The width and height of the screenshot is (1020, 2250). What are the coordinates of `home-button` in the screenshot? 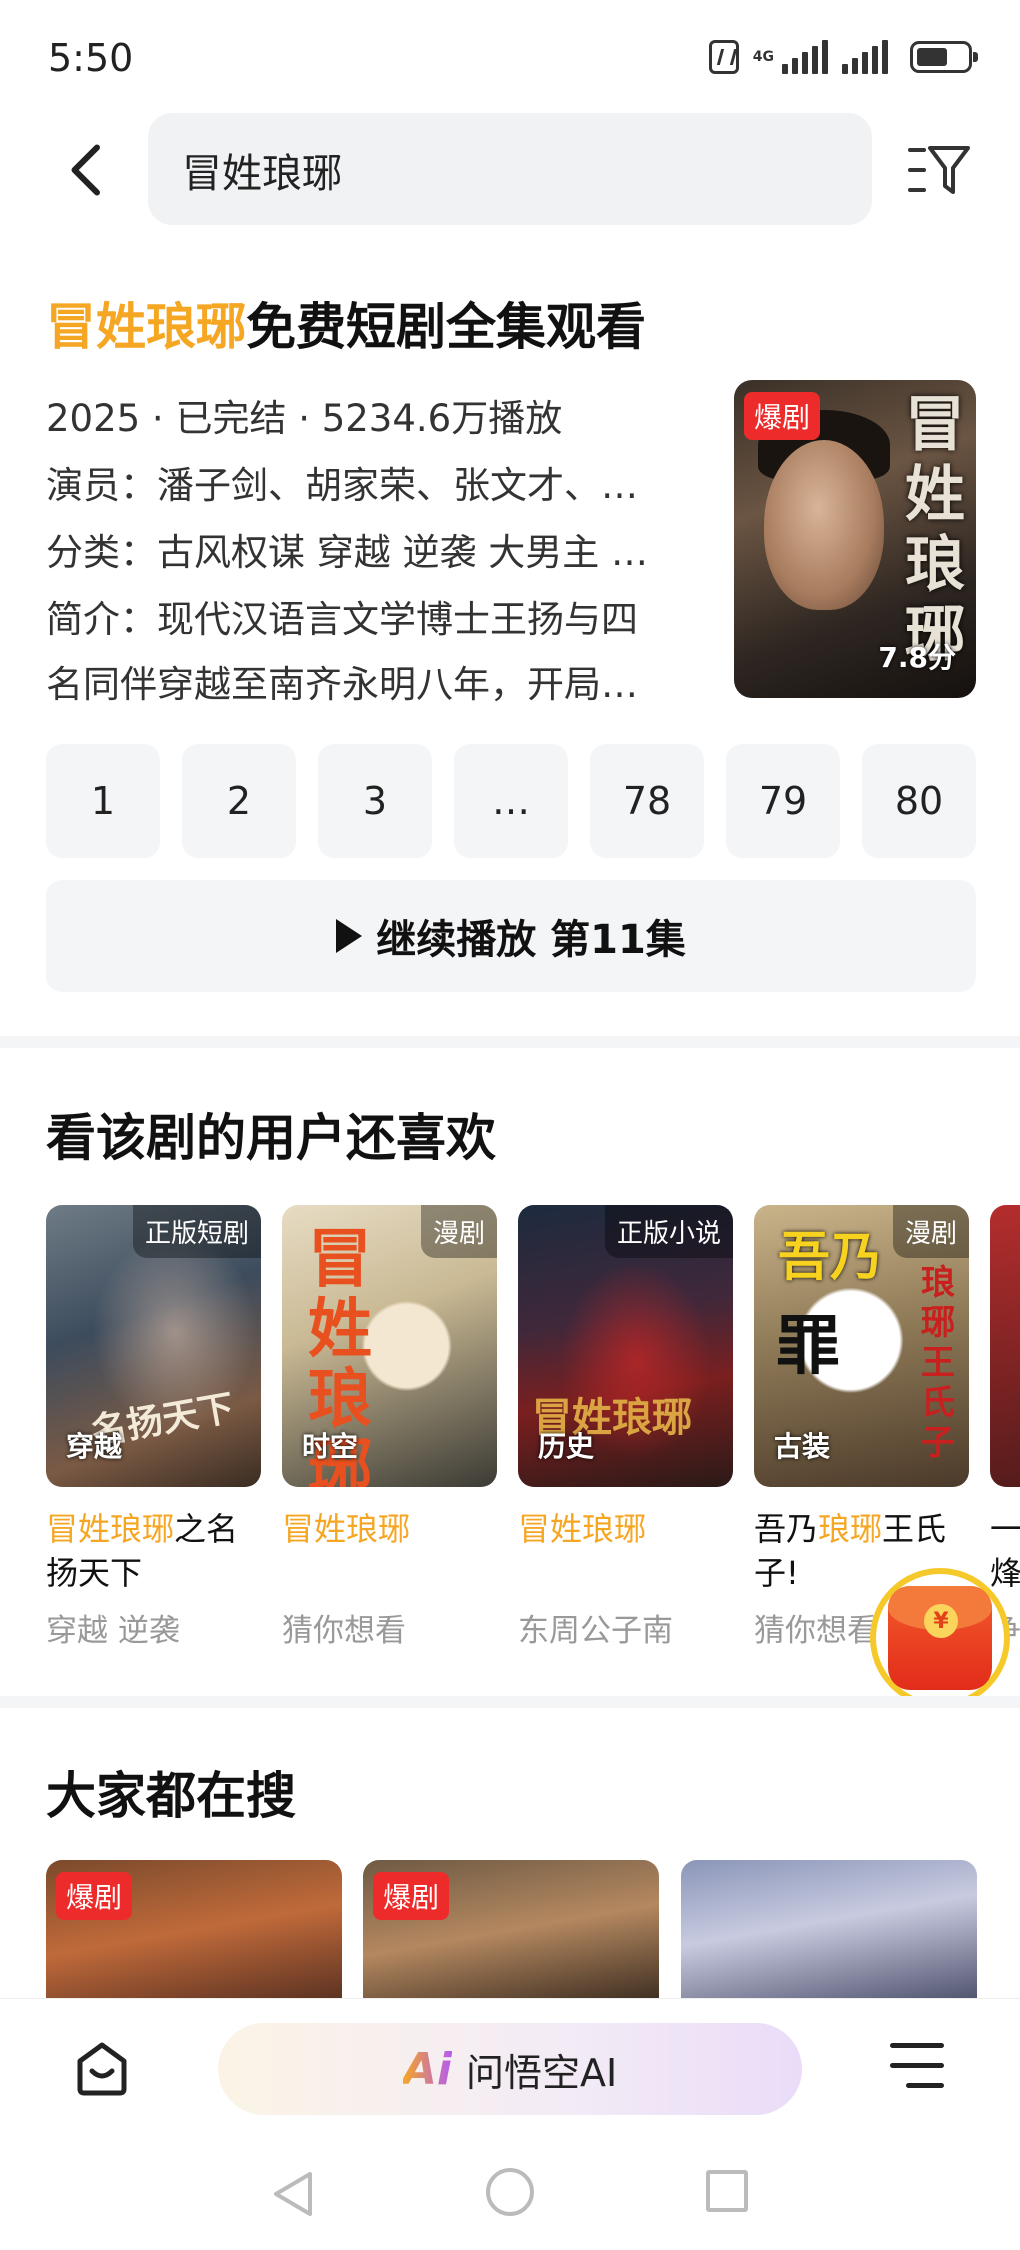 It's located at (102, 2068).